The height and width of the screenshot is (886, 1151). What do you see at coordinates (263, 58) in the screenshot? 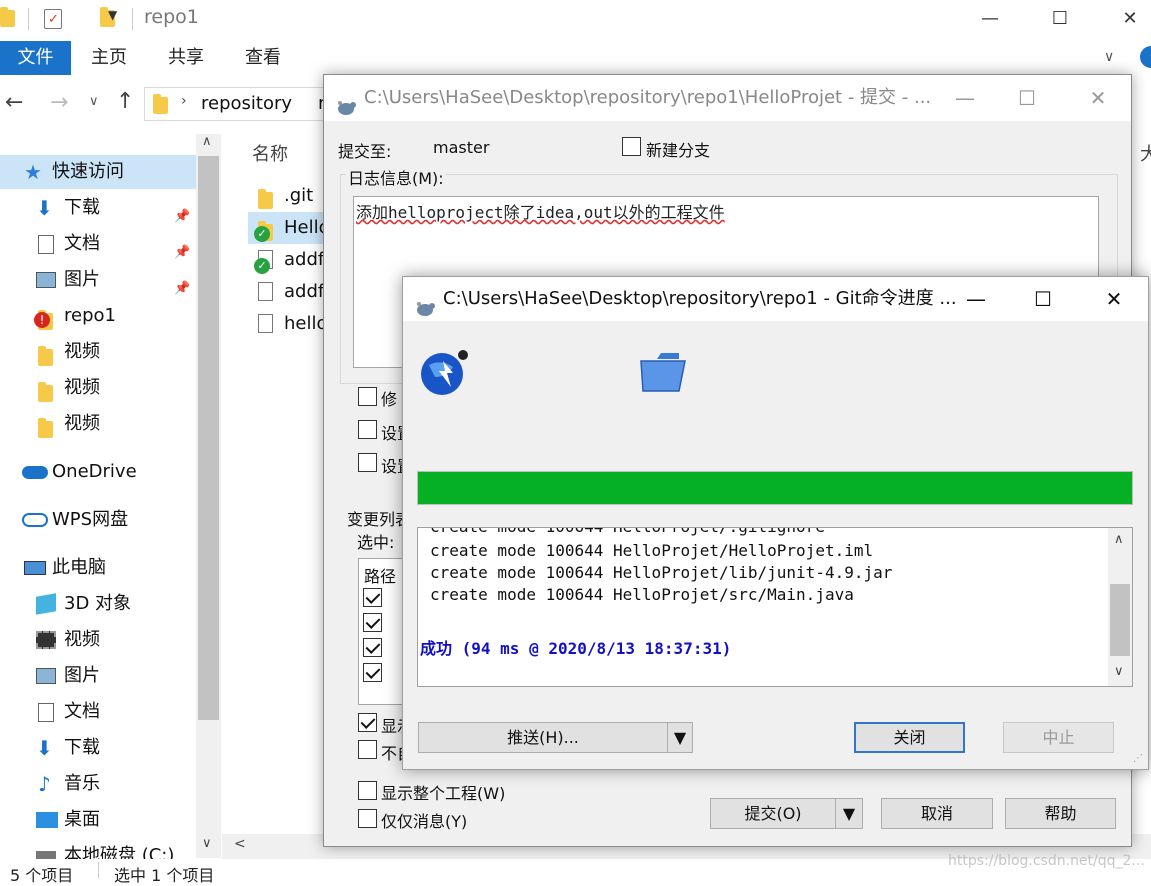
I see `tab-view: 查看` at bounding box center [263, 58].